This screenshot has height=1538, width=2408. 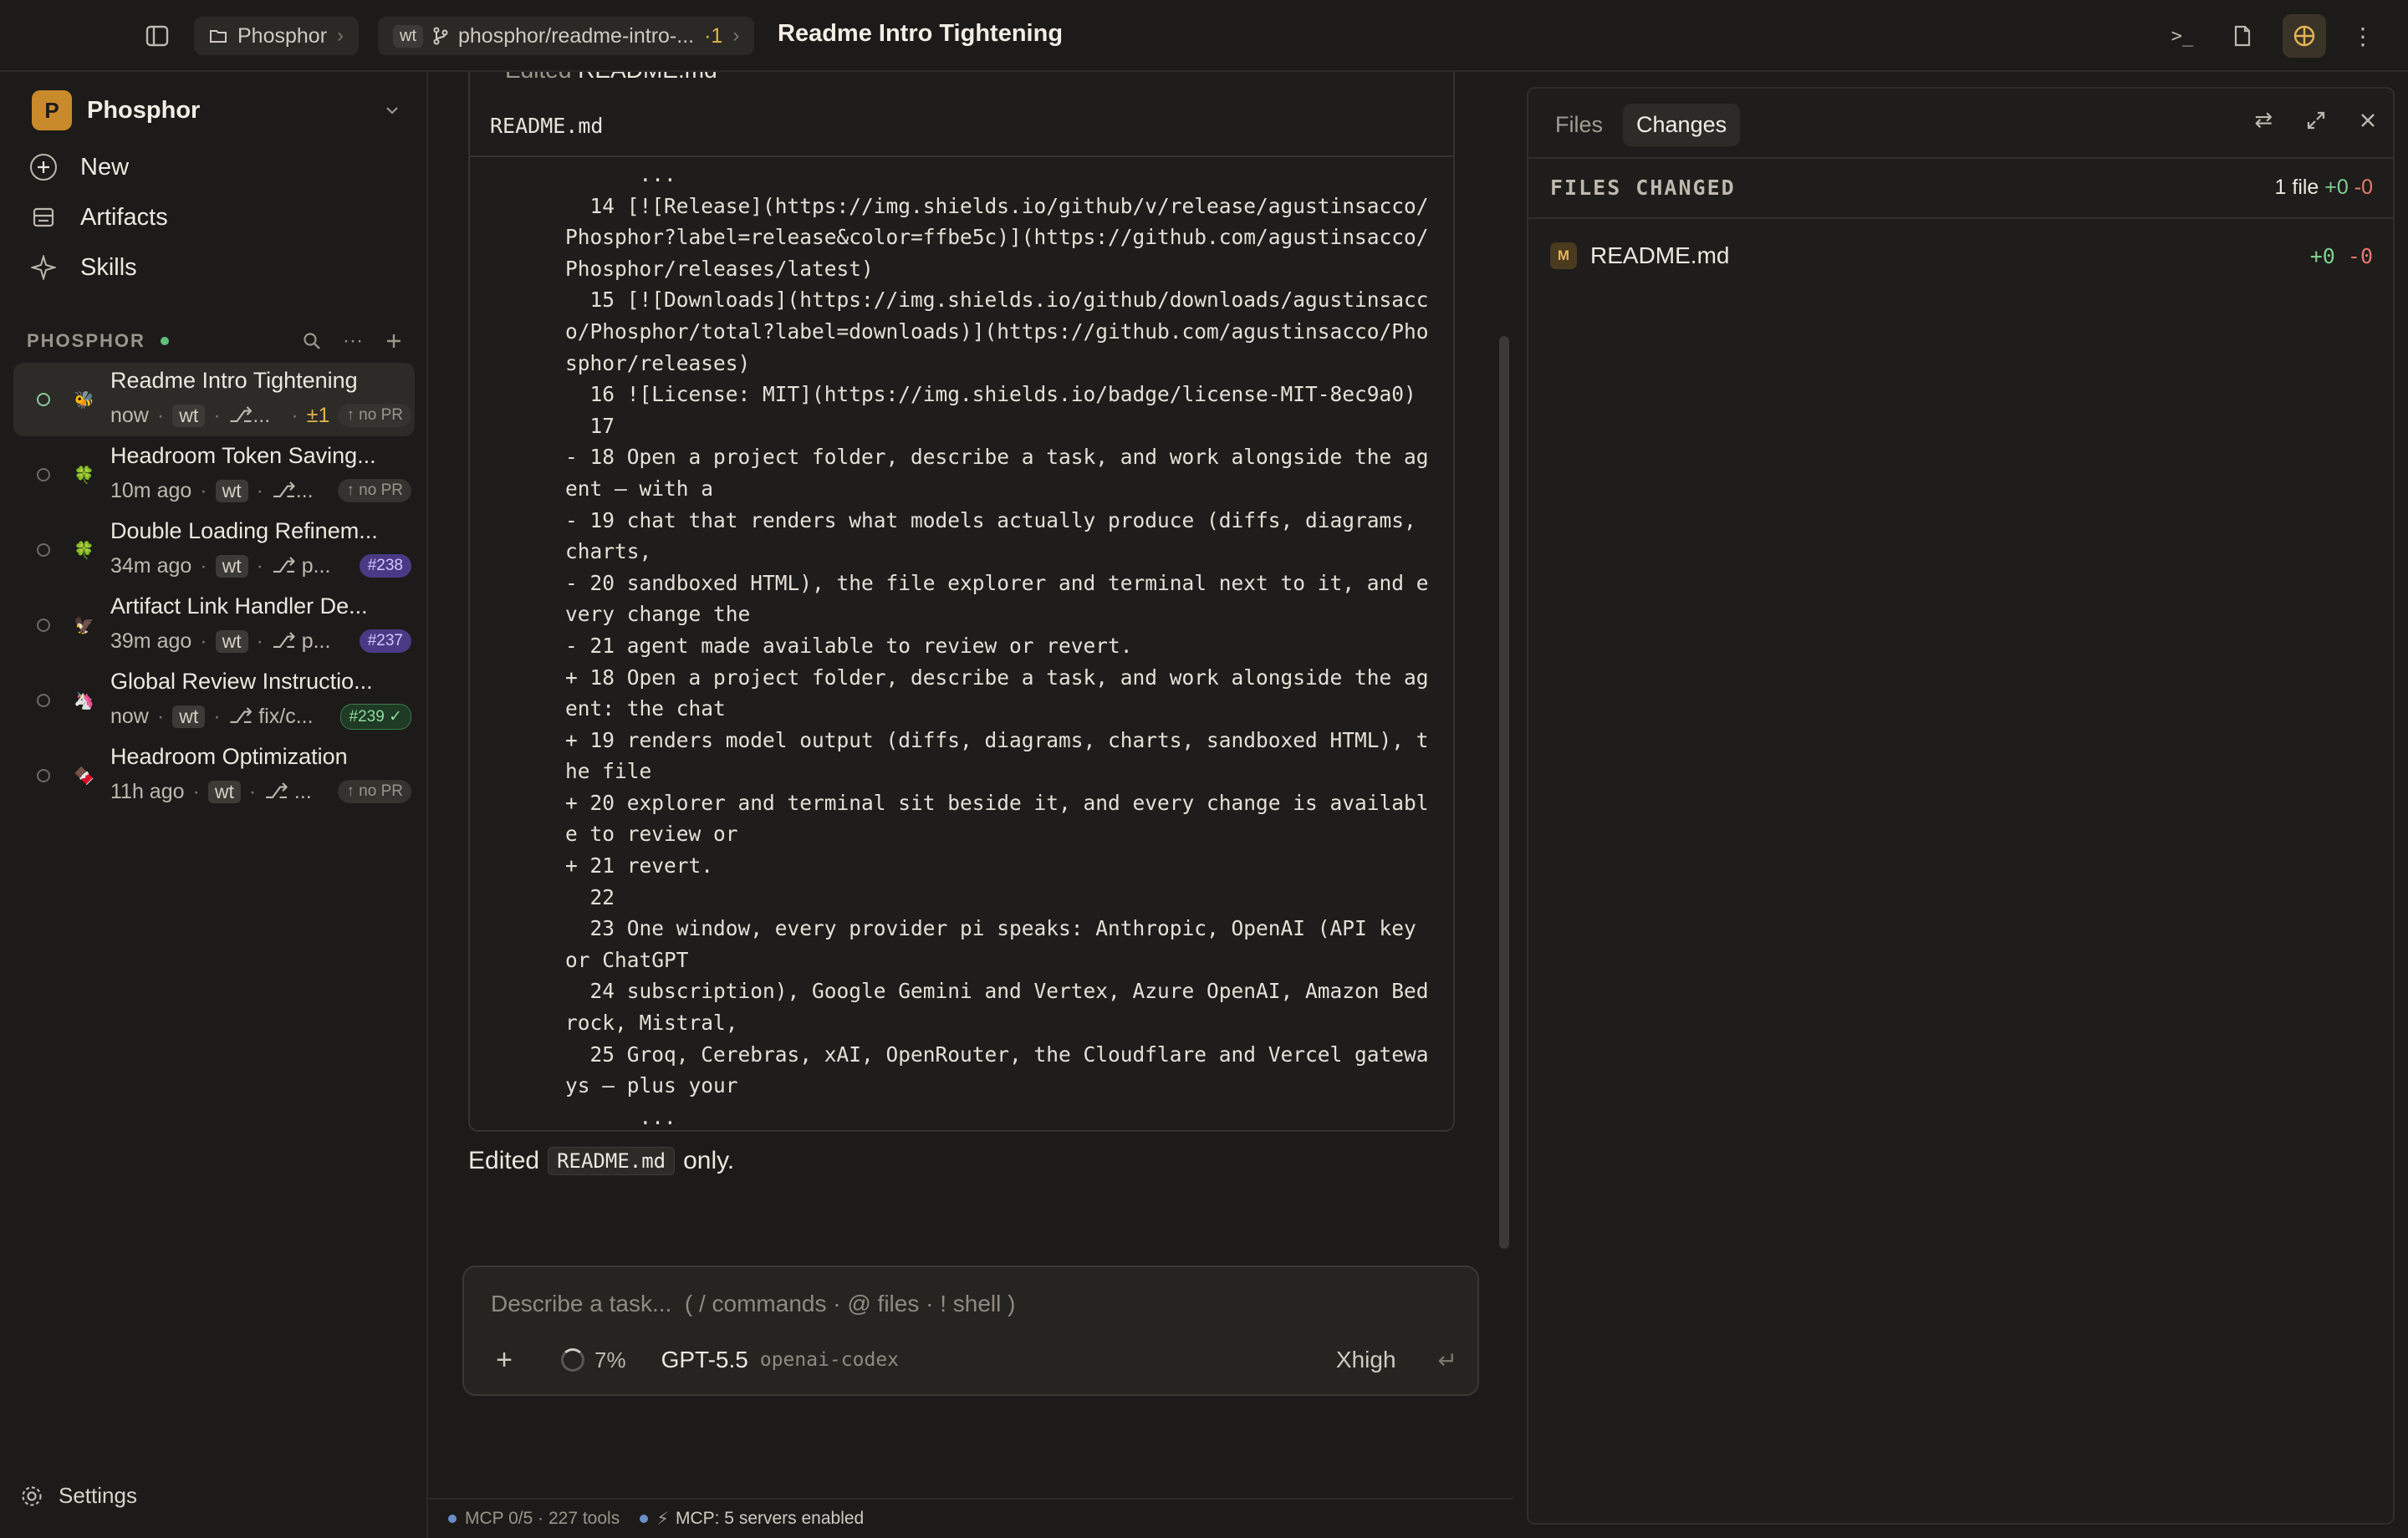 I want to click on code-line: + 21 revert., so click(x=639, y=866).